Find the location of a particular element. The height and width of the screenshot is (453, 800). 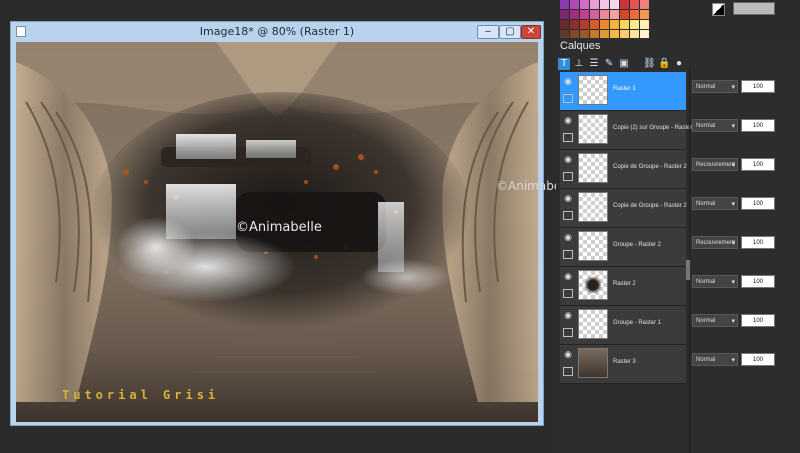

layer-row: ◉ Raster 3 Normal100 is located at coordinates (678, 364).